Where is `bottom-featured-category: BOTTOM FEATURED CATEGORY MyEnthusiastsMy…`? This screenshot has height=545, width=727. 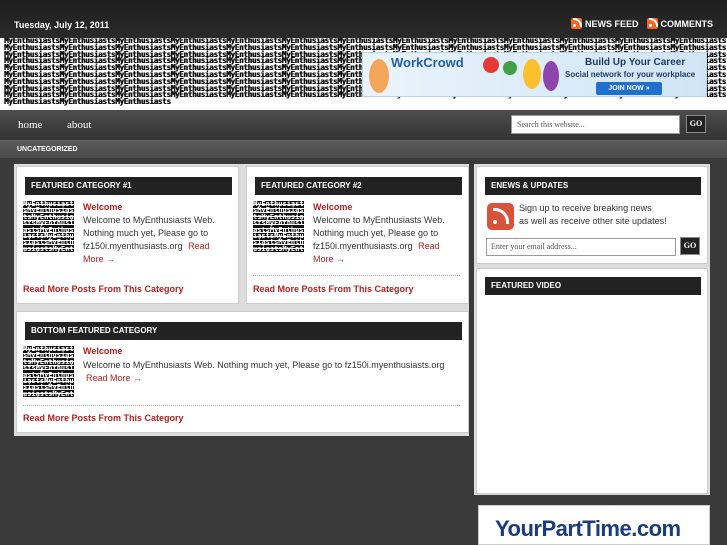
bottom-featured-category: BOTTOM FEATURED CATEGORY MyEnthusiastsMy… is located at coordinates (242, 372).